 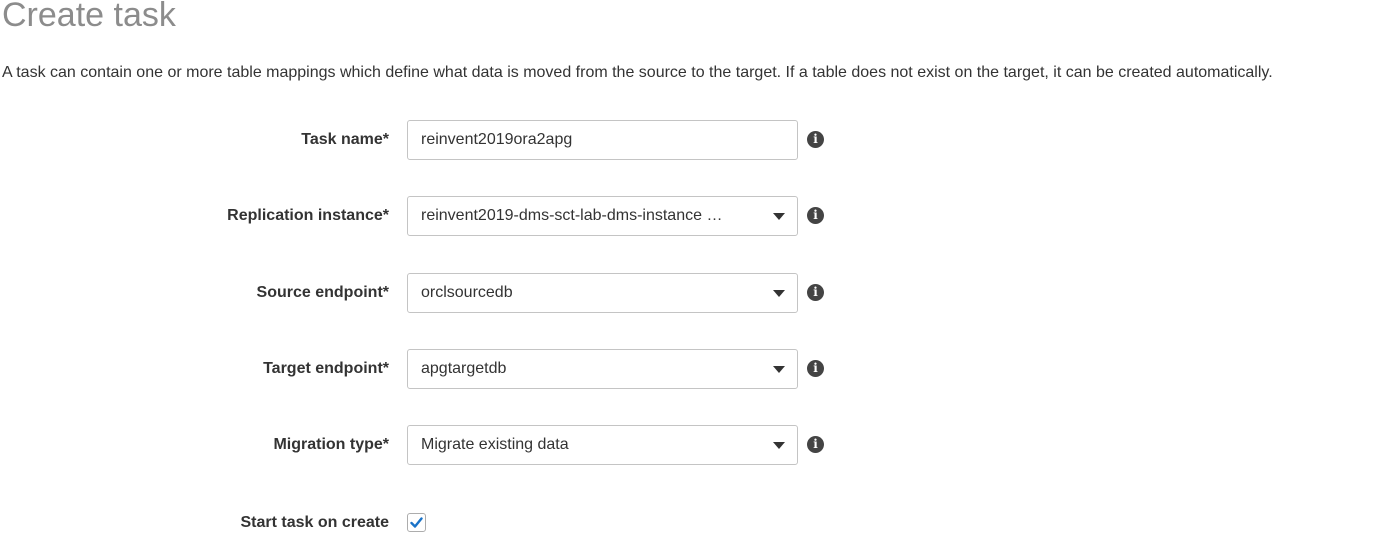 I want to click on start-task-checkbox, so click(x=416, y=522).